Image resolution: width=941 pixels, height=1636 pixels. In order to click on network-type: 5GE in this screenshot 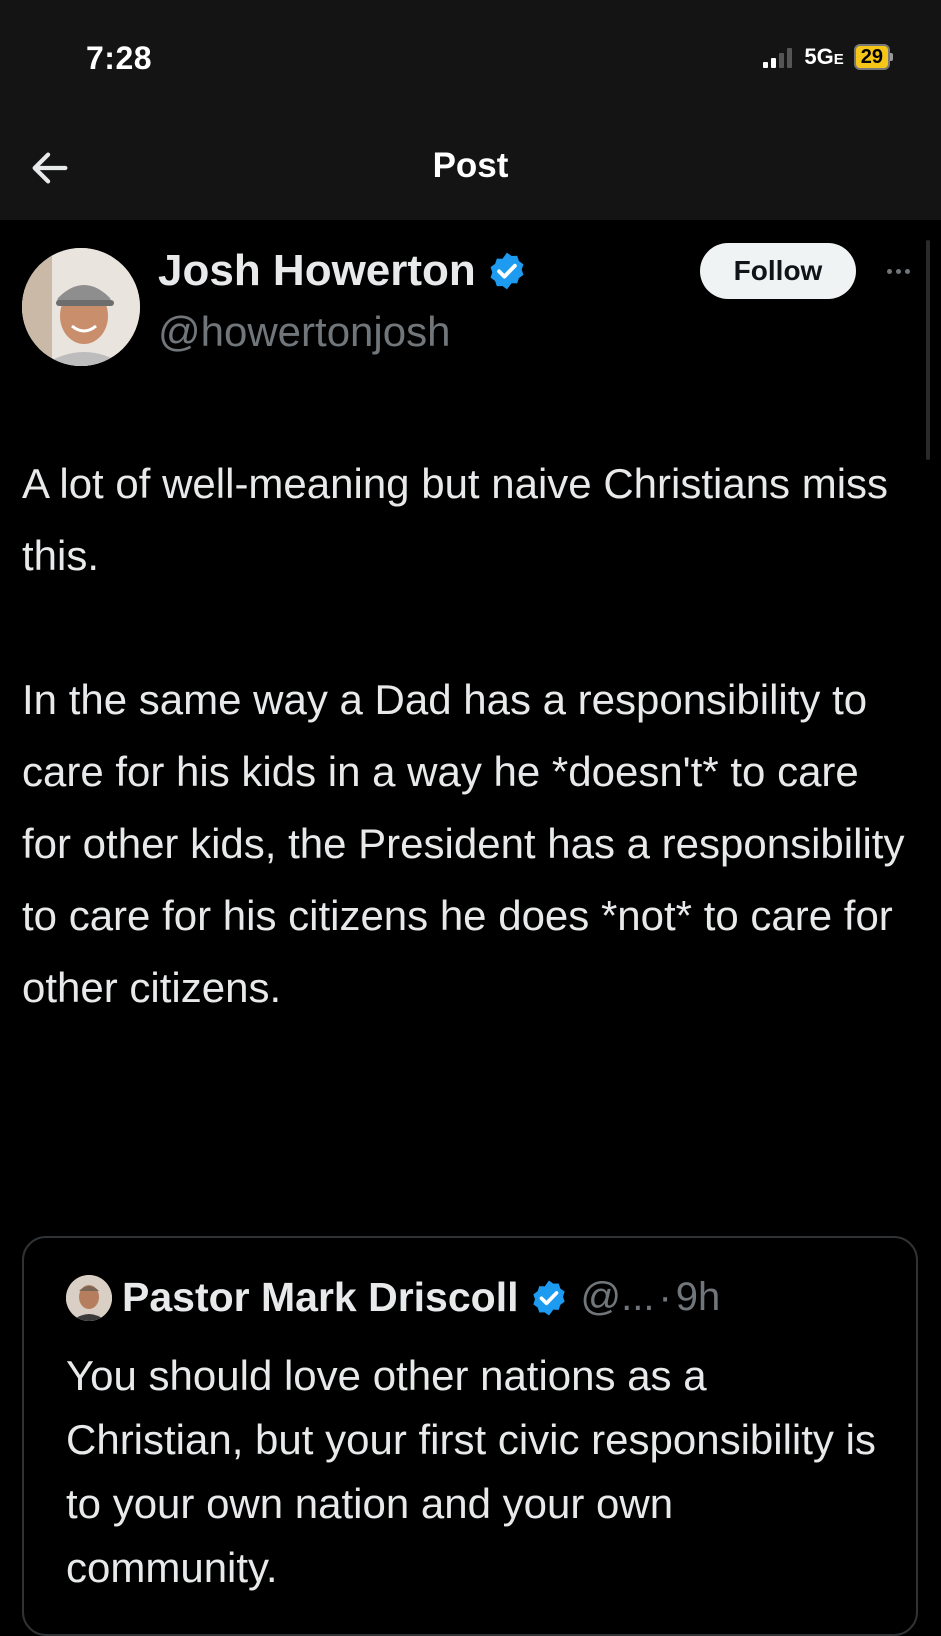, I will do `click(823, 57)`.